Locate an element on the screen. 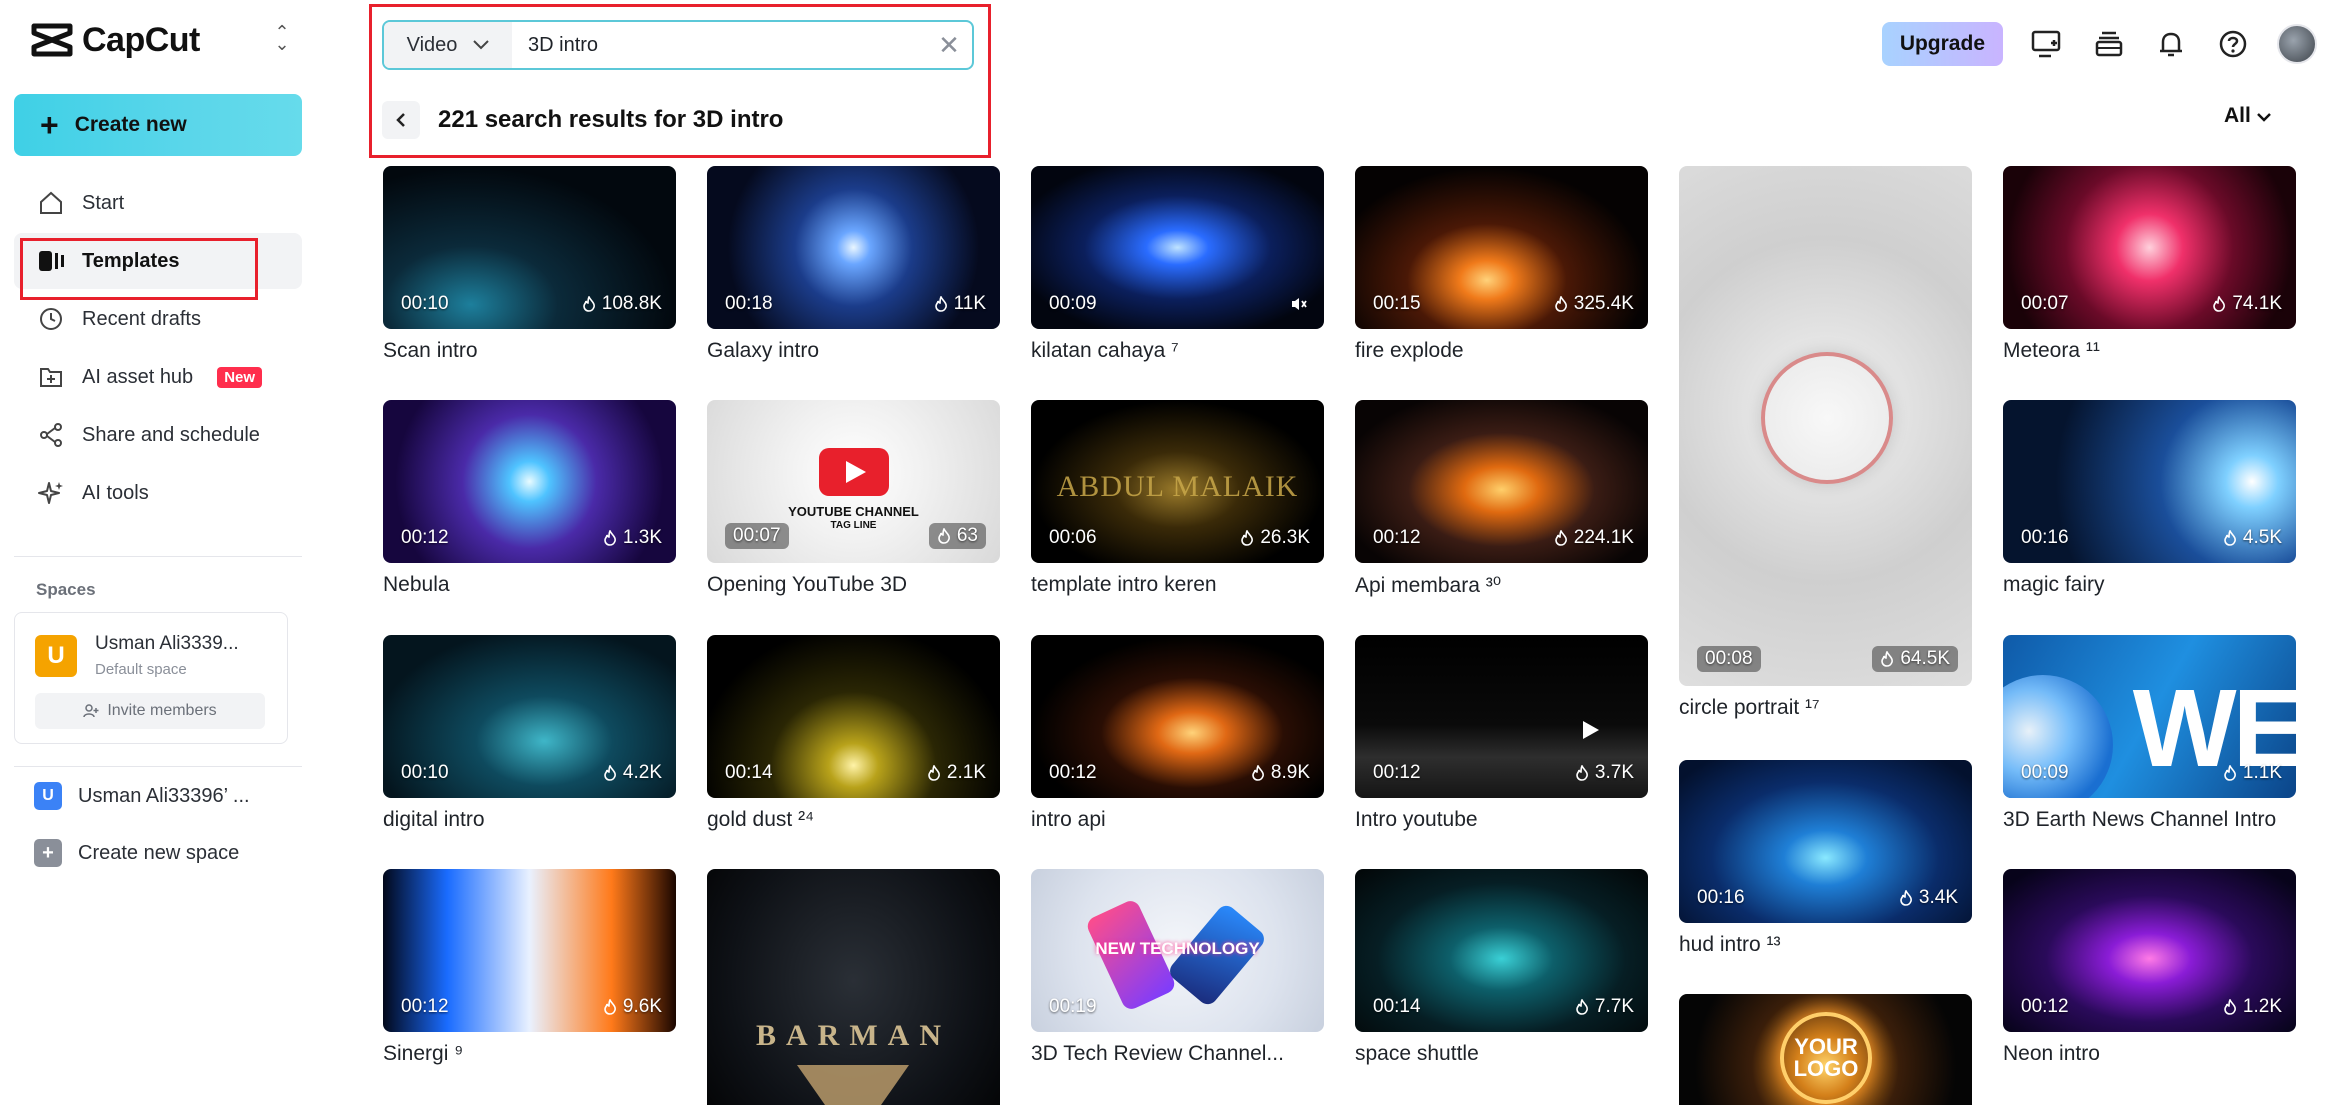 This screenshot has height=1105, width=2341. clear-search-icon: ✕ is located at coordinates (949, 45).